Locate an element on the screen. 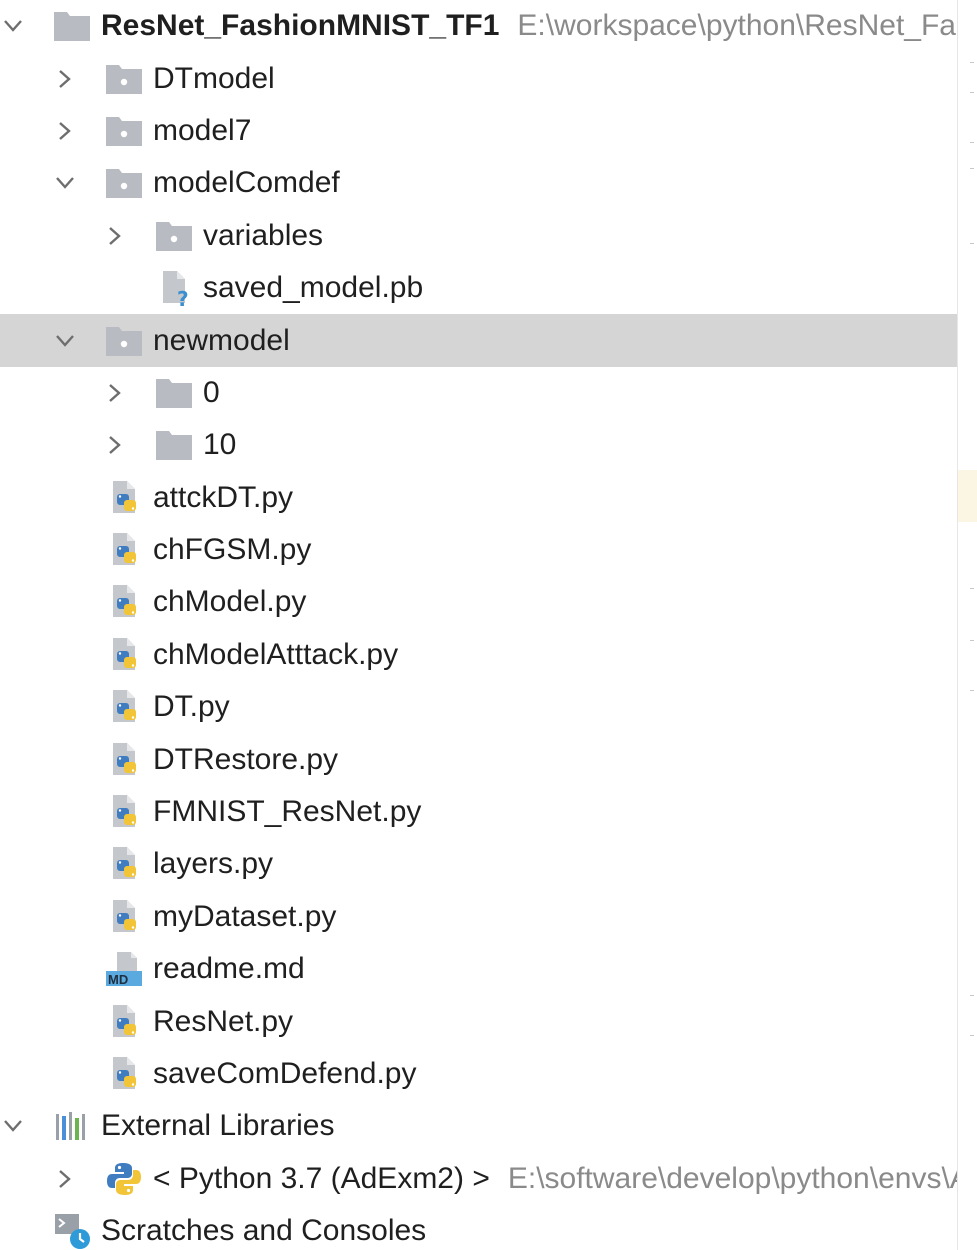 Image resolution: width=977 pixels, height=1250 pixels. file-label: attckDT.py is located at coordinates (223, 497).